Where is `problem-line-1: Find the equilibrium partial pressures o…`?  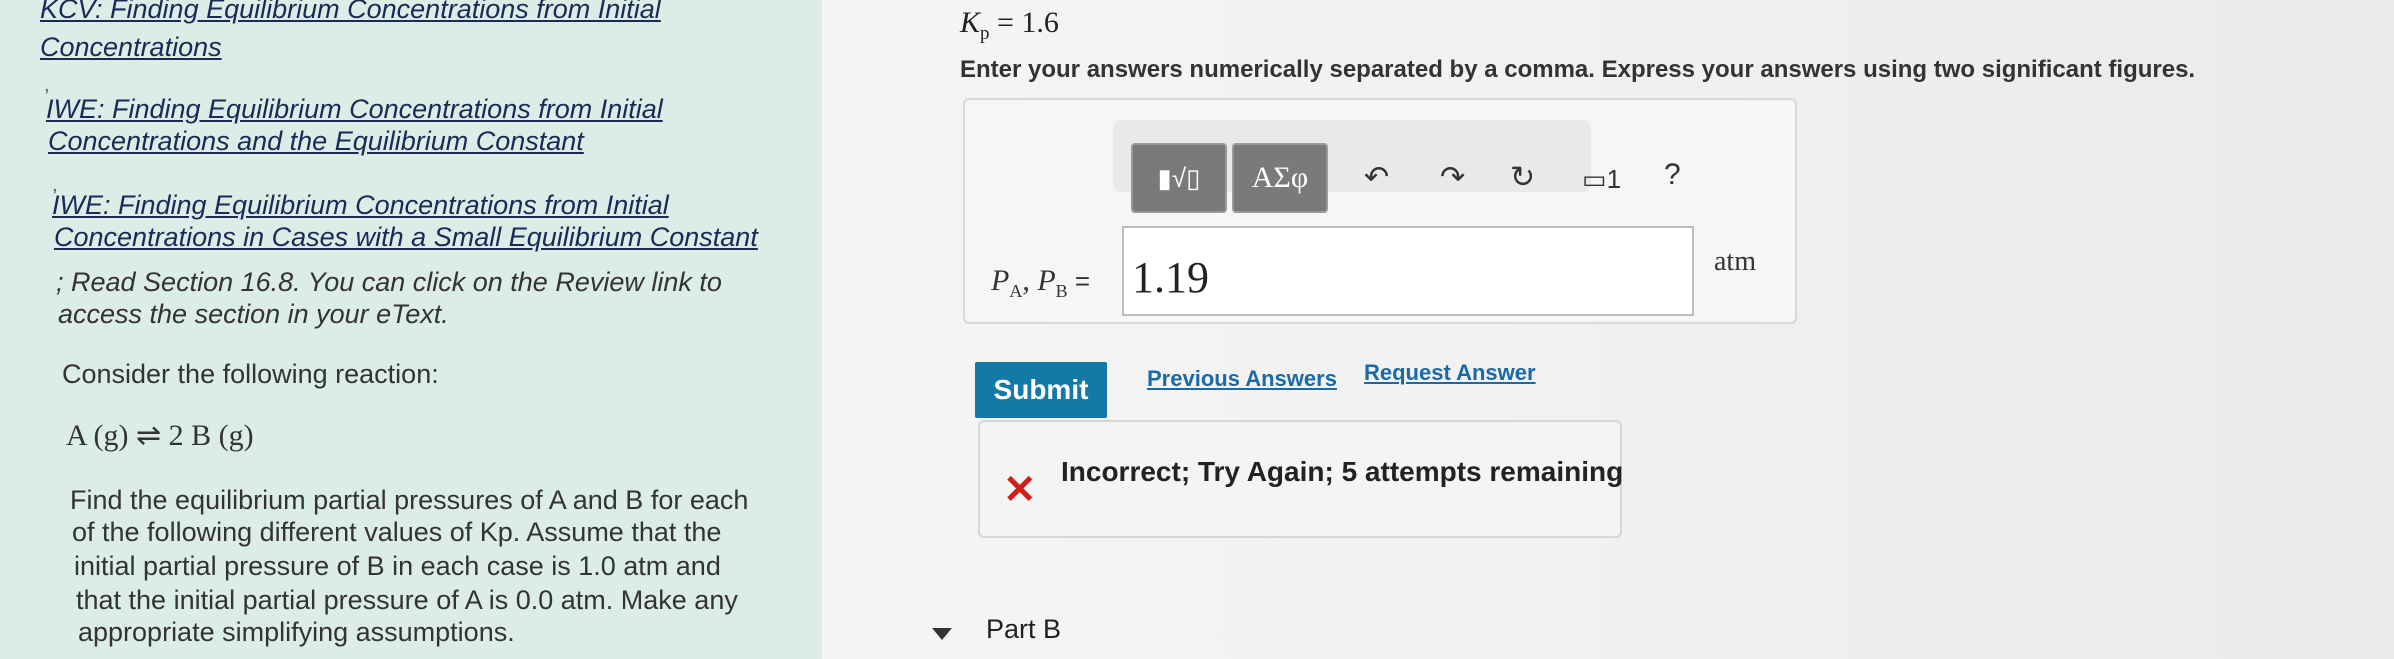 problem-line-1: Find the equilibrium partial pressures o… is located at coordinates (409, 500).